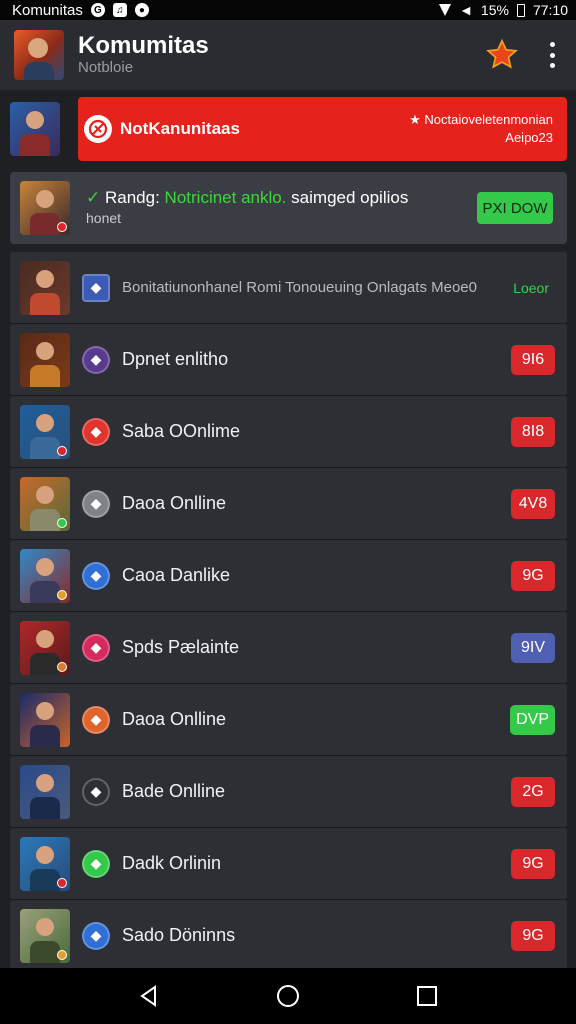  I want to click on wifi-icon: ◄, so click(466, 10).